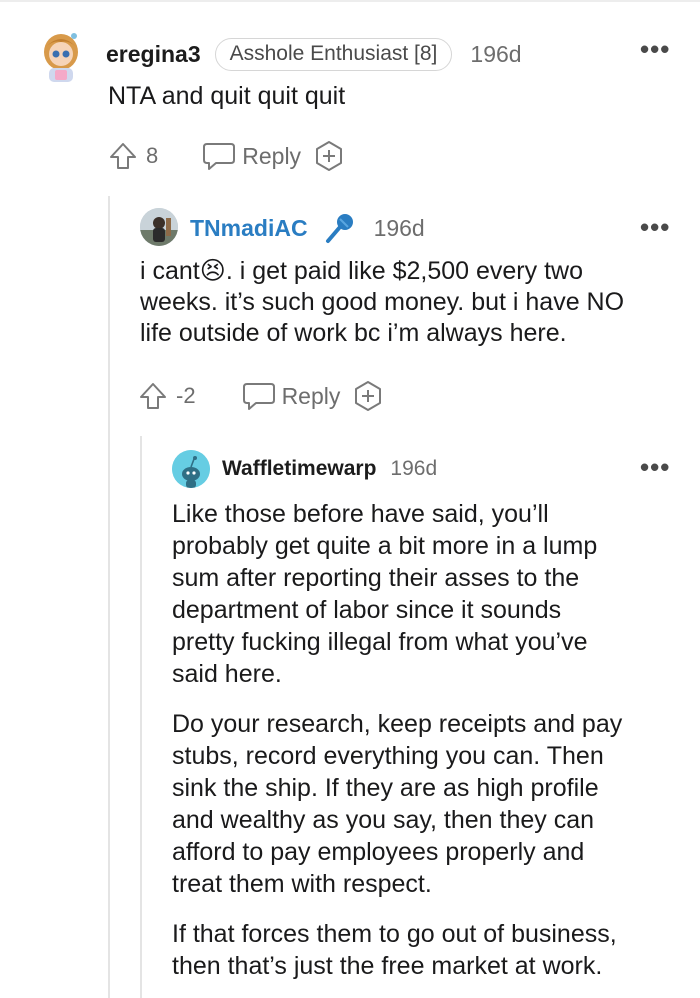  I want to click on username: TNmadiAC, so click(249, 228).